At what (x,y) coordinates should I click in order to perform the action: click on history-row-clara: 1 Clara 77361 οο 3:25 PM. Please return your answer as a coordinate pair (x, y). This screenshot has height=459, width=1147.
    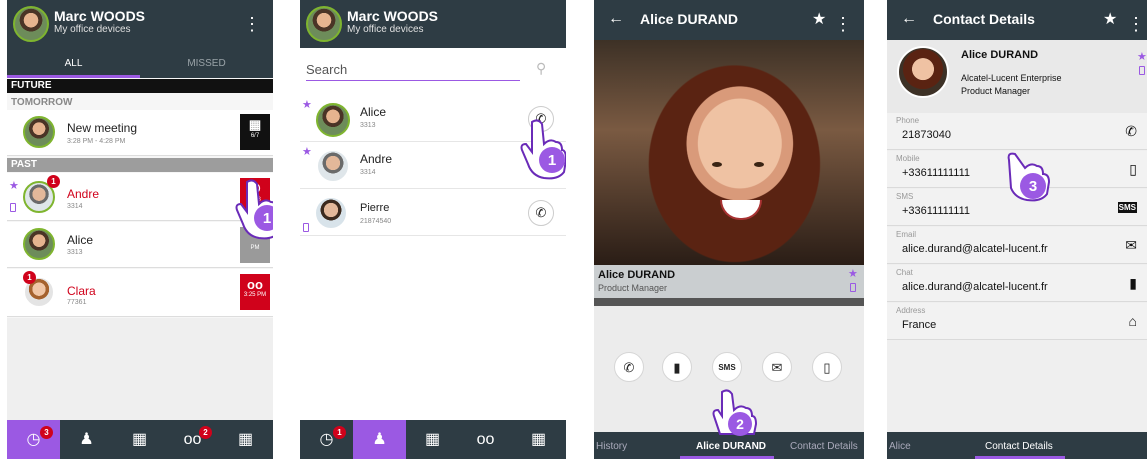
    Looking at the image, I should click on (140, 293).